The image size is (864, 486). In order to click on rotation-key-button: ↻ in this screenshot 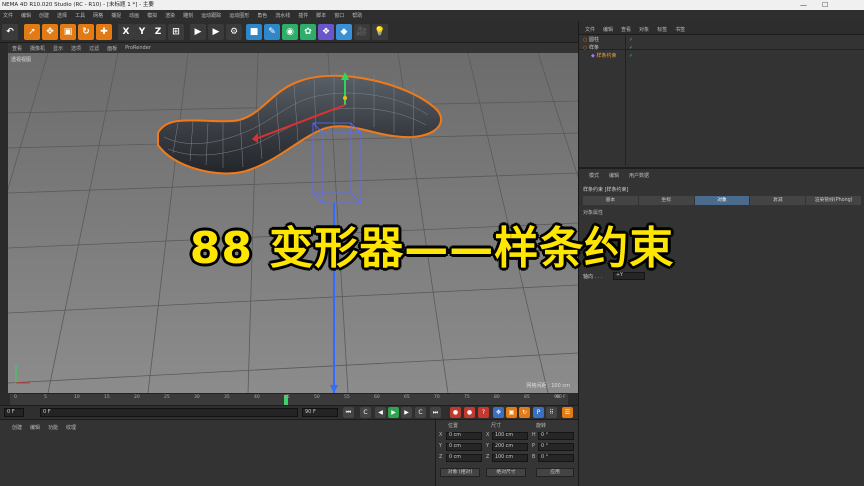, I will do `click(524, 412)`.